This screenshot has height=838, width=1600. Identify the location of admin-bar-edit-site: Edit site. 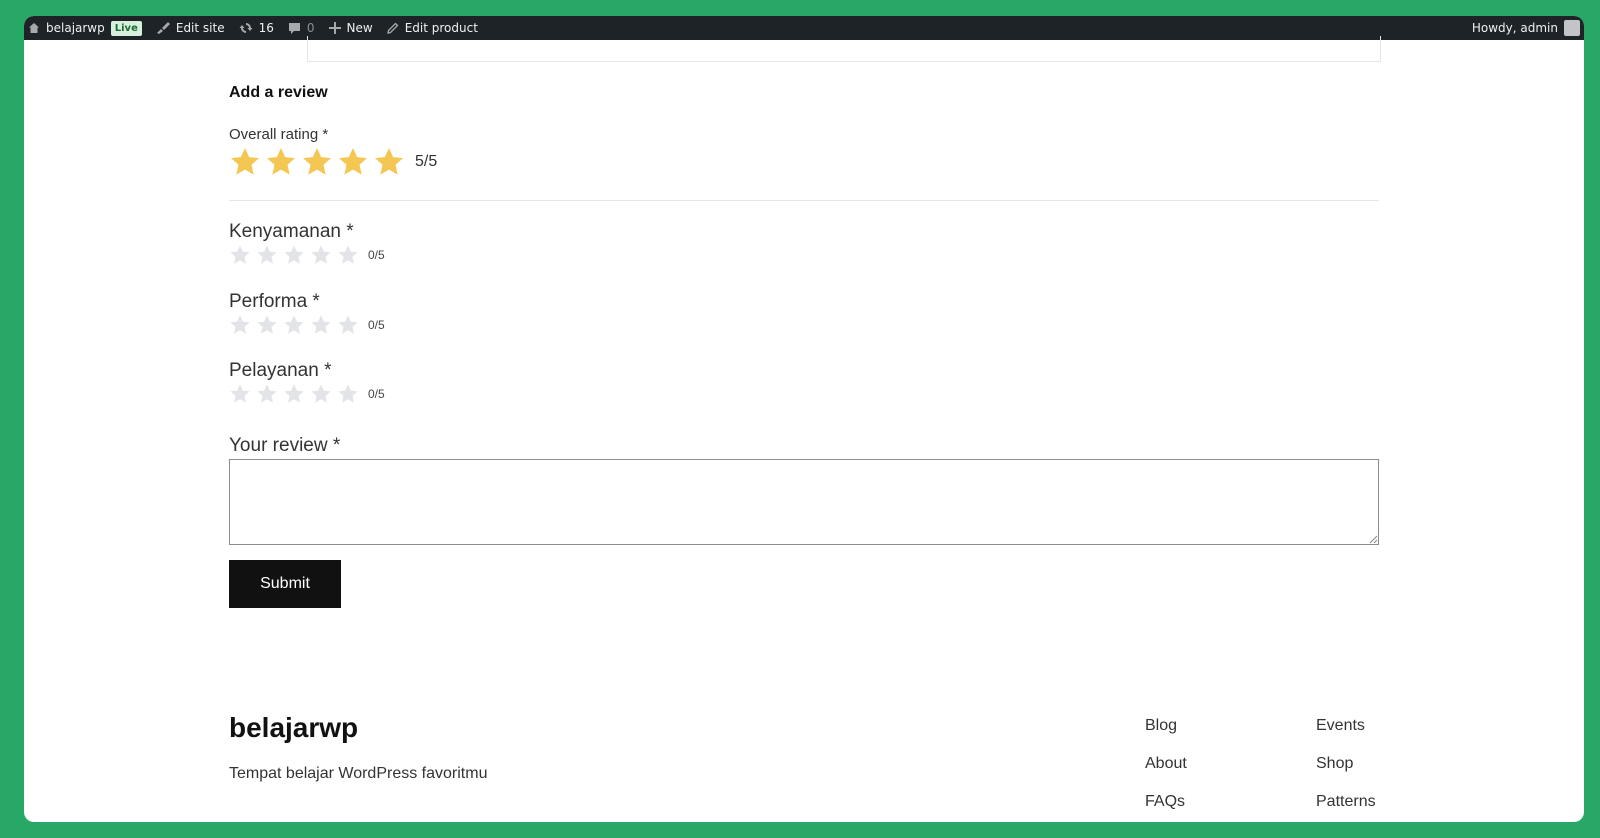
(190, 28).